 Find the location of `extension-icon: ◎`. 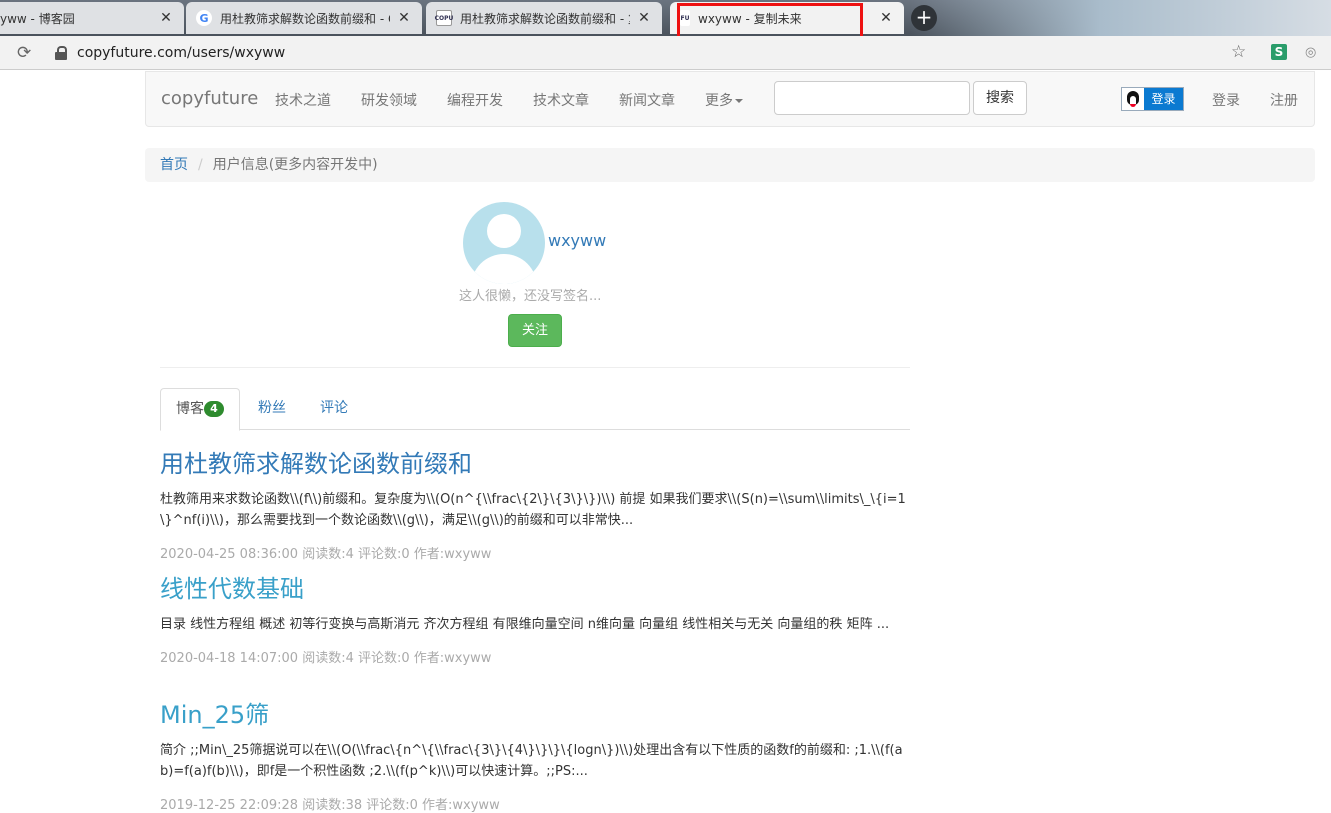

extension-icon: ◎ is located at coordinates (1310, 52).